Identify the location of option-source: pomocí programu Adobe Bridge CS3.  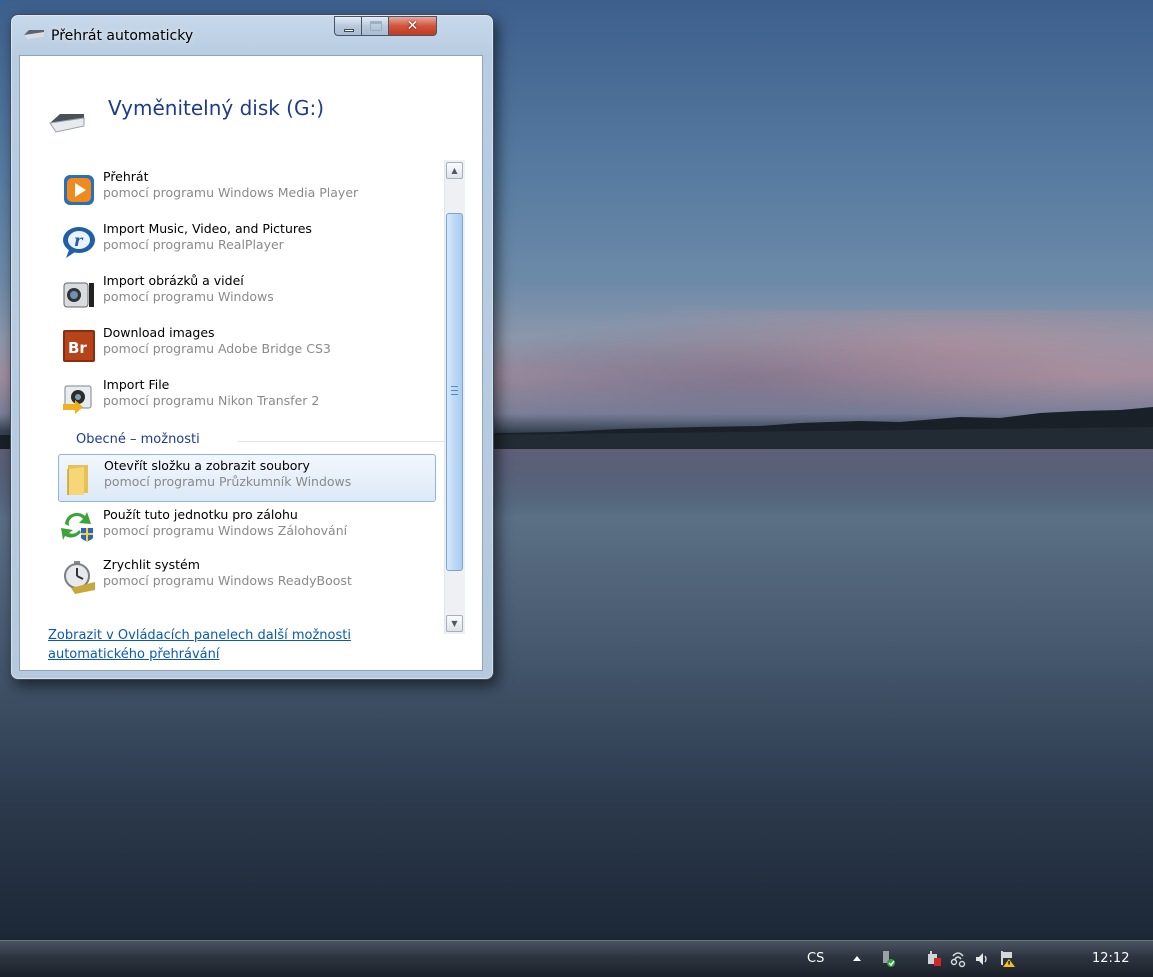
(217, 348).